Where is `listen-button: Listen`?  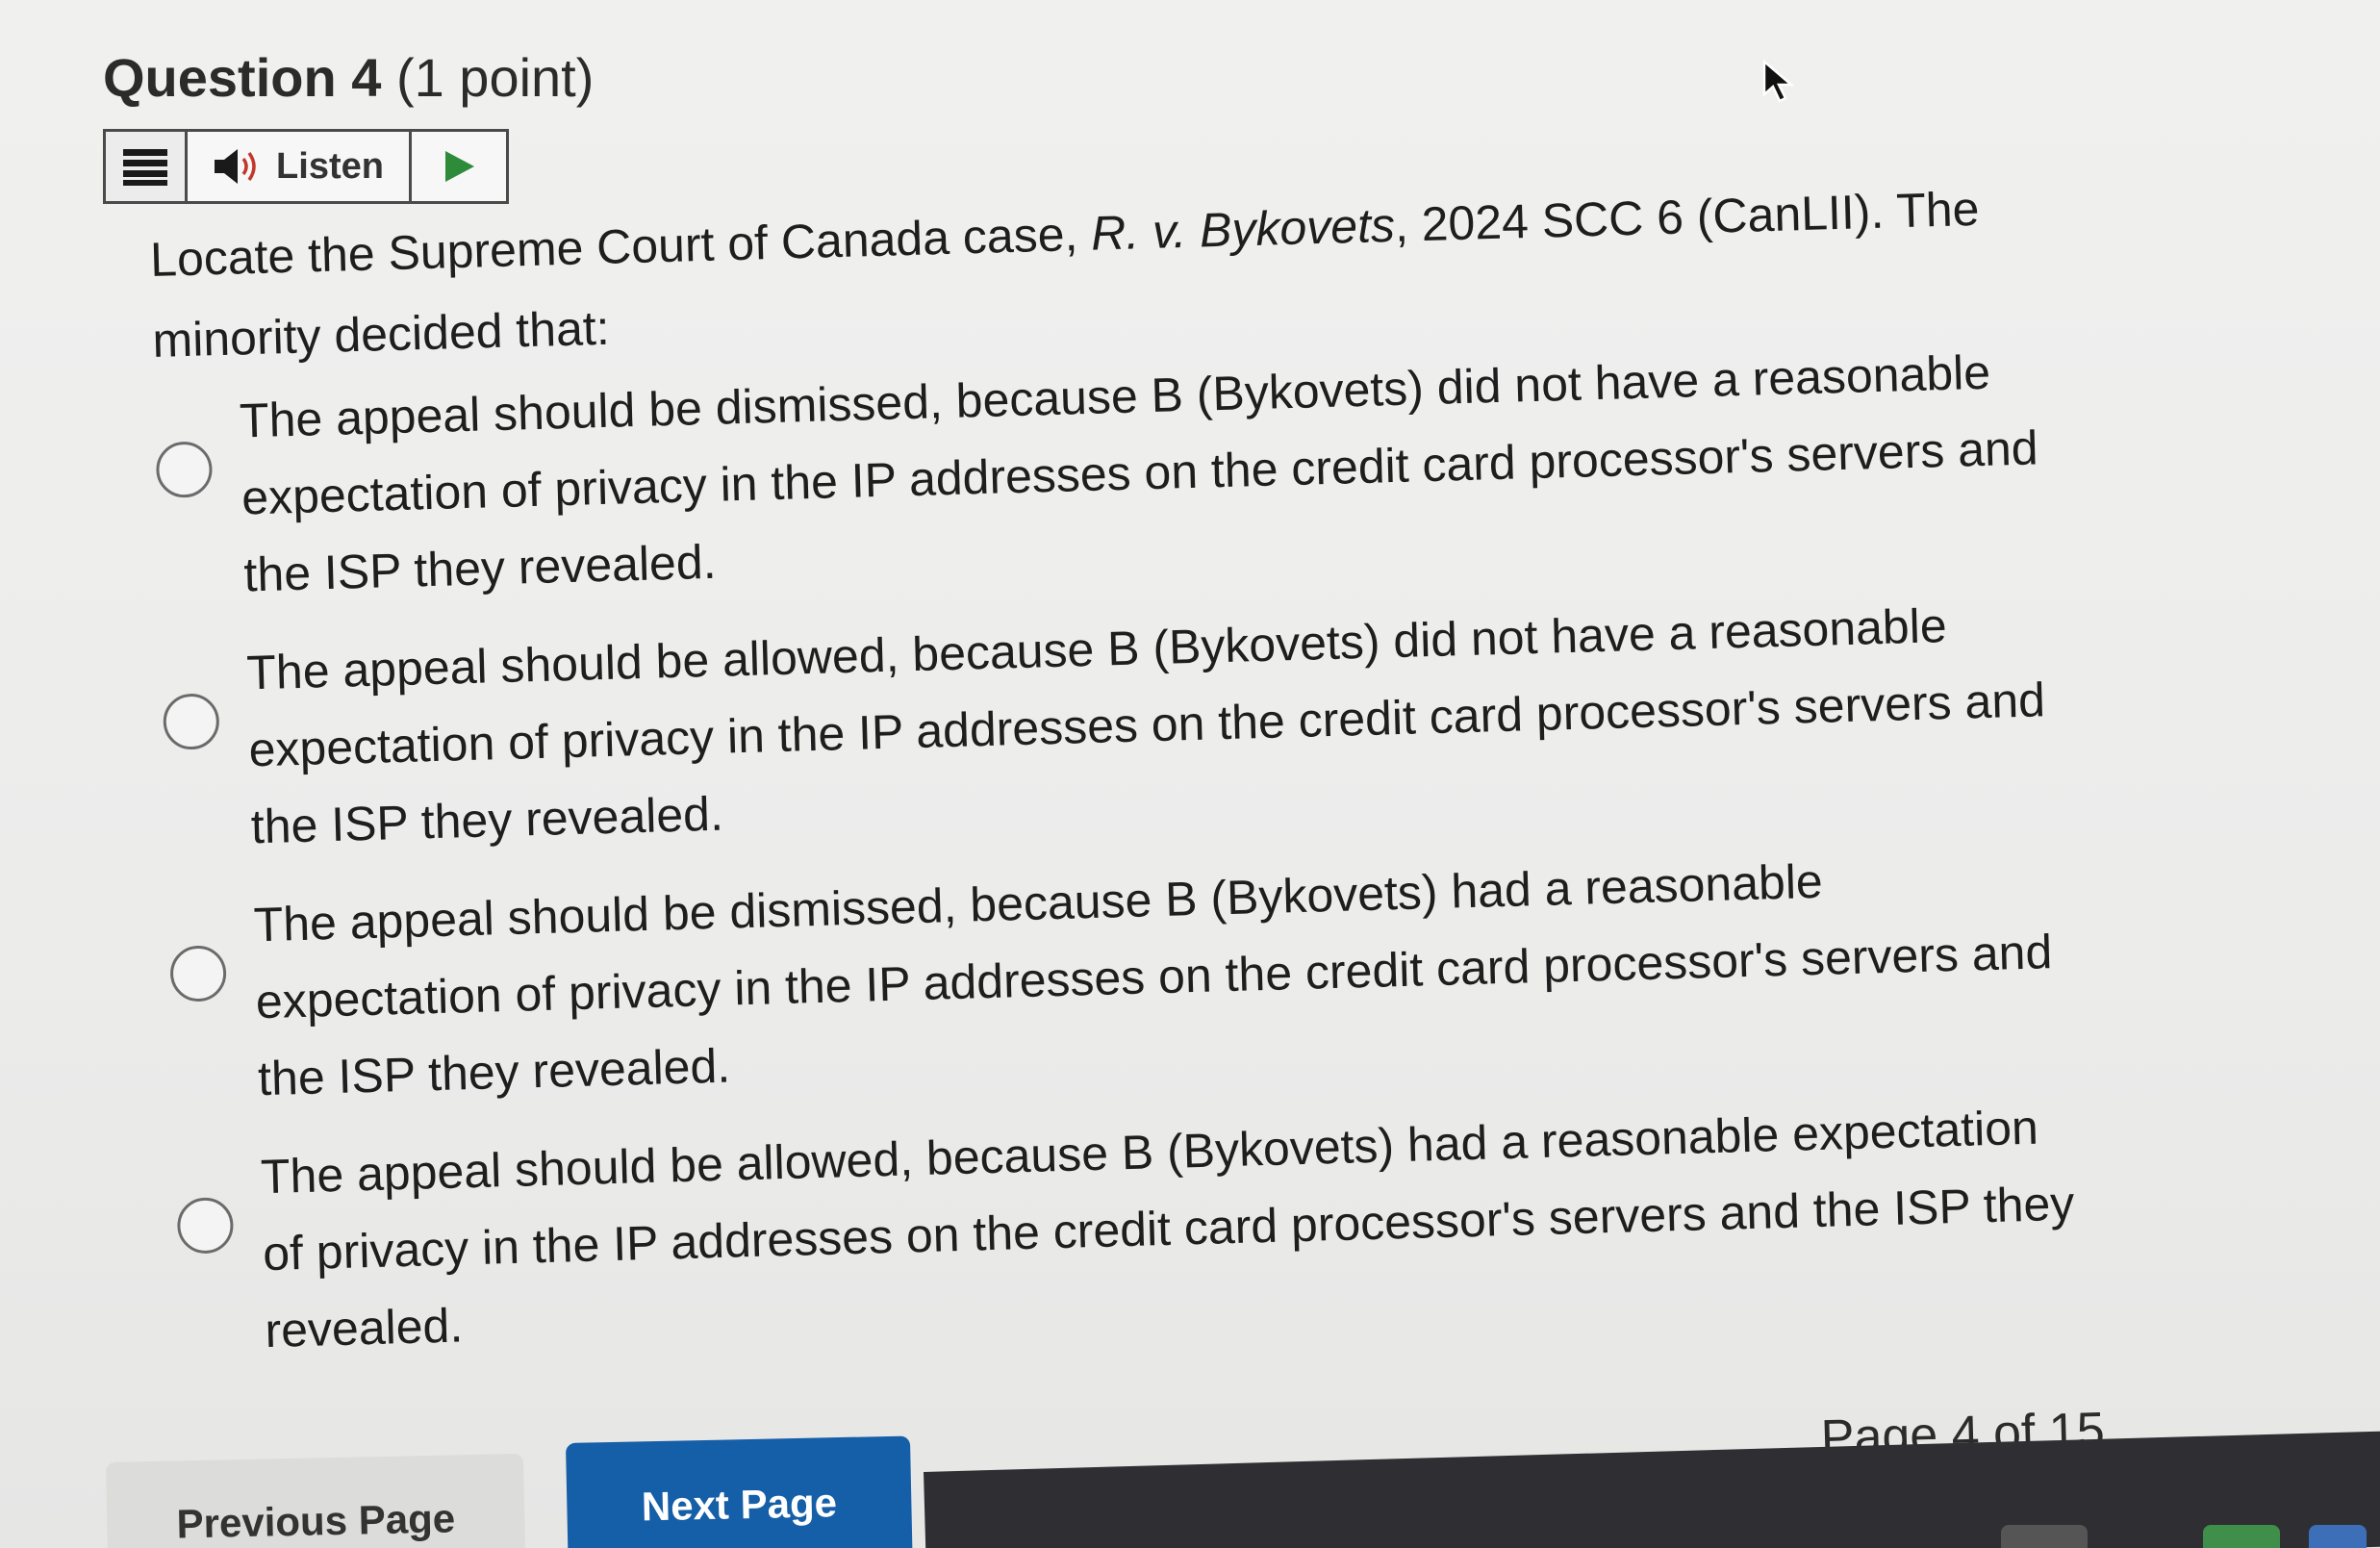 listen-button: Listen is located at coordinates (300, 166).